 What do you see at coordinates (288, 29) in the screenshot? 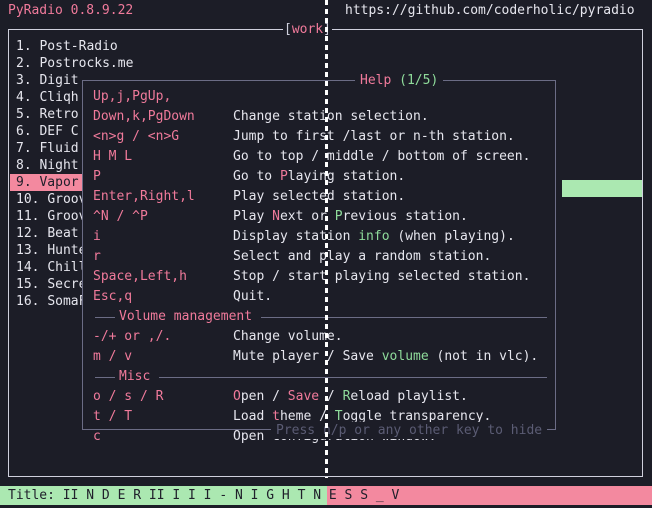
I see `bracket-open: [` at bounding box center [288, 29].